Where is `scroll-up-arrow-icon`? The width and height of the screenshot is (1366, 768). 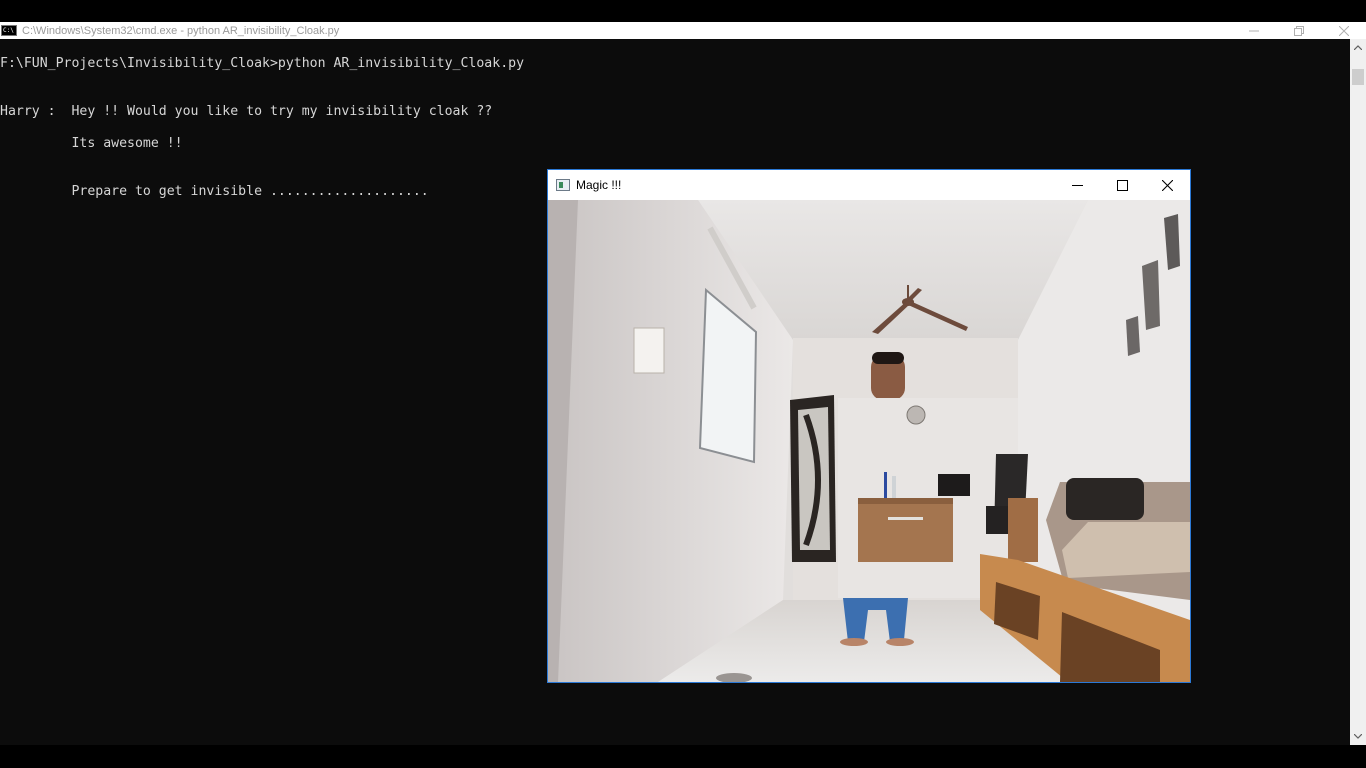 scroll-up-arrow-icon is located at coordinates (1358, 47).